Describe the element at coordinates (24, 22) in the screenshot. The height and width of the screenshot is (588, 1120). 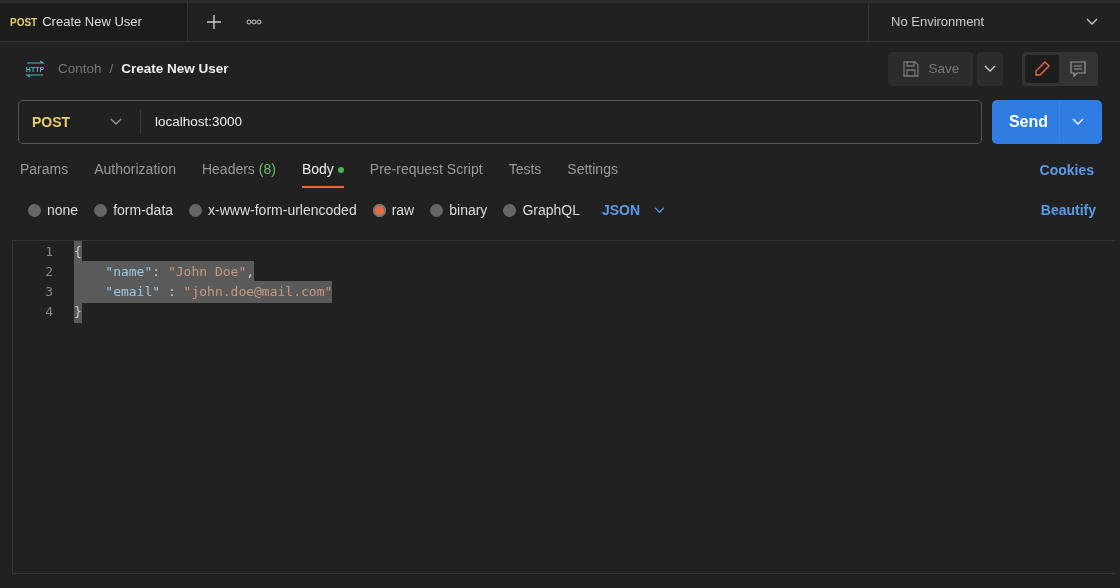
I see `method-label: POST` at that location.